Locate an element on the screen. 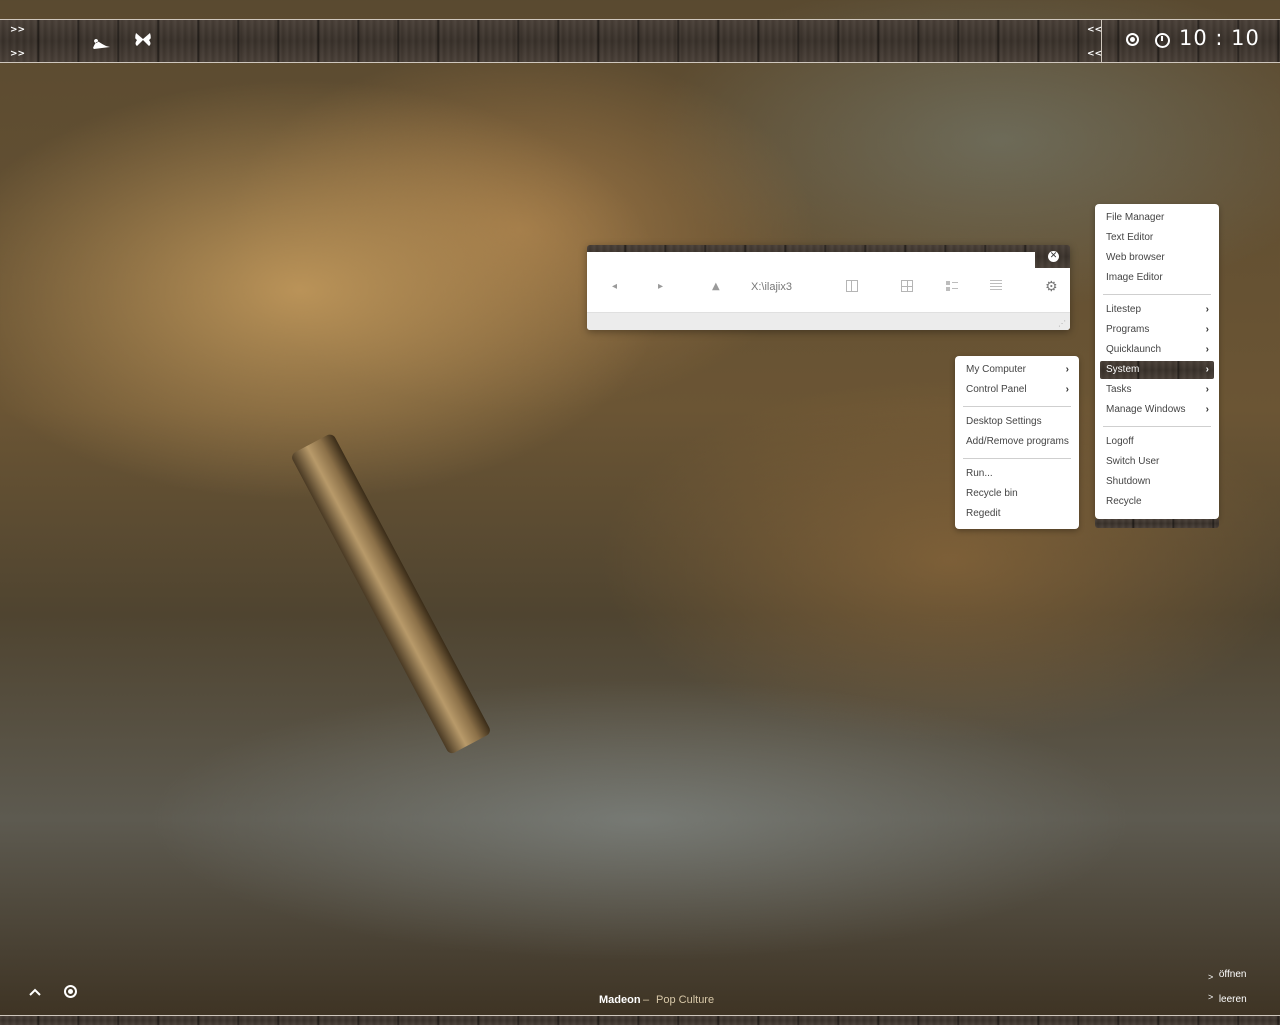 Image resolution: width=1280 pixels, height=1025 pixels. menu-item-system: System is located at coordinates (1122, 370).